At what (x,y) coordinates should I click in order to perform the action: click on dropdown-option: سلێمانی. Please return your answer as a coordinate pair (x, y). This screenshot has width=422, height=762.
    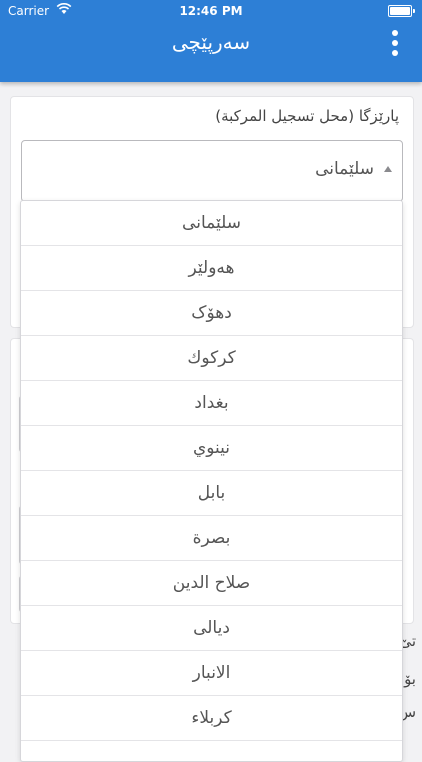
    Looking at the image, I should click on (211, 223).